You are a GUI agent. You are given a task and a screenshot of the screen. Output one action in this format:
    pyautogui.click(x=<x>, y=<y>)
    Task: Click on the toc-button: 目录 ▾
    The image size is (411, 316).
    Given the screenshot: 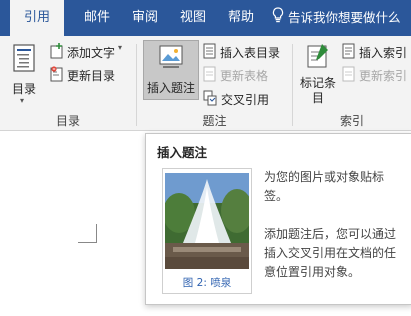 What is the action you would take?
    pyautogui.click(x=24, y=74)
    